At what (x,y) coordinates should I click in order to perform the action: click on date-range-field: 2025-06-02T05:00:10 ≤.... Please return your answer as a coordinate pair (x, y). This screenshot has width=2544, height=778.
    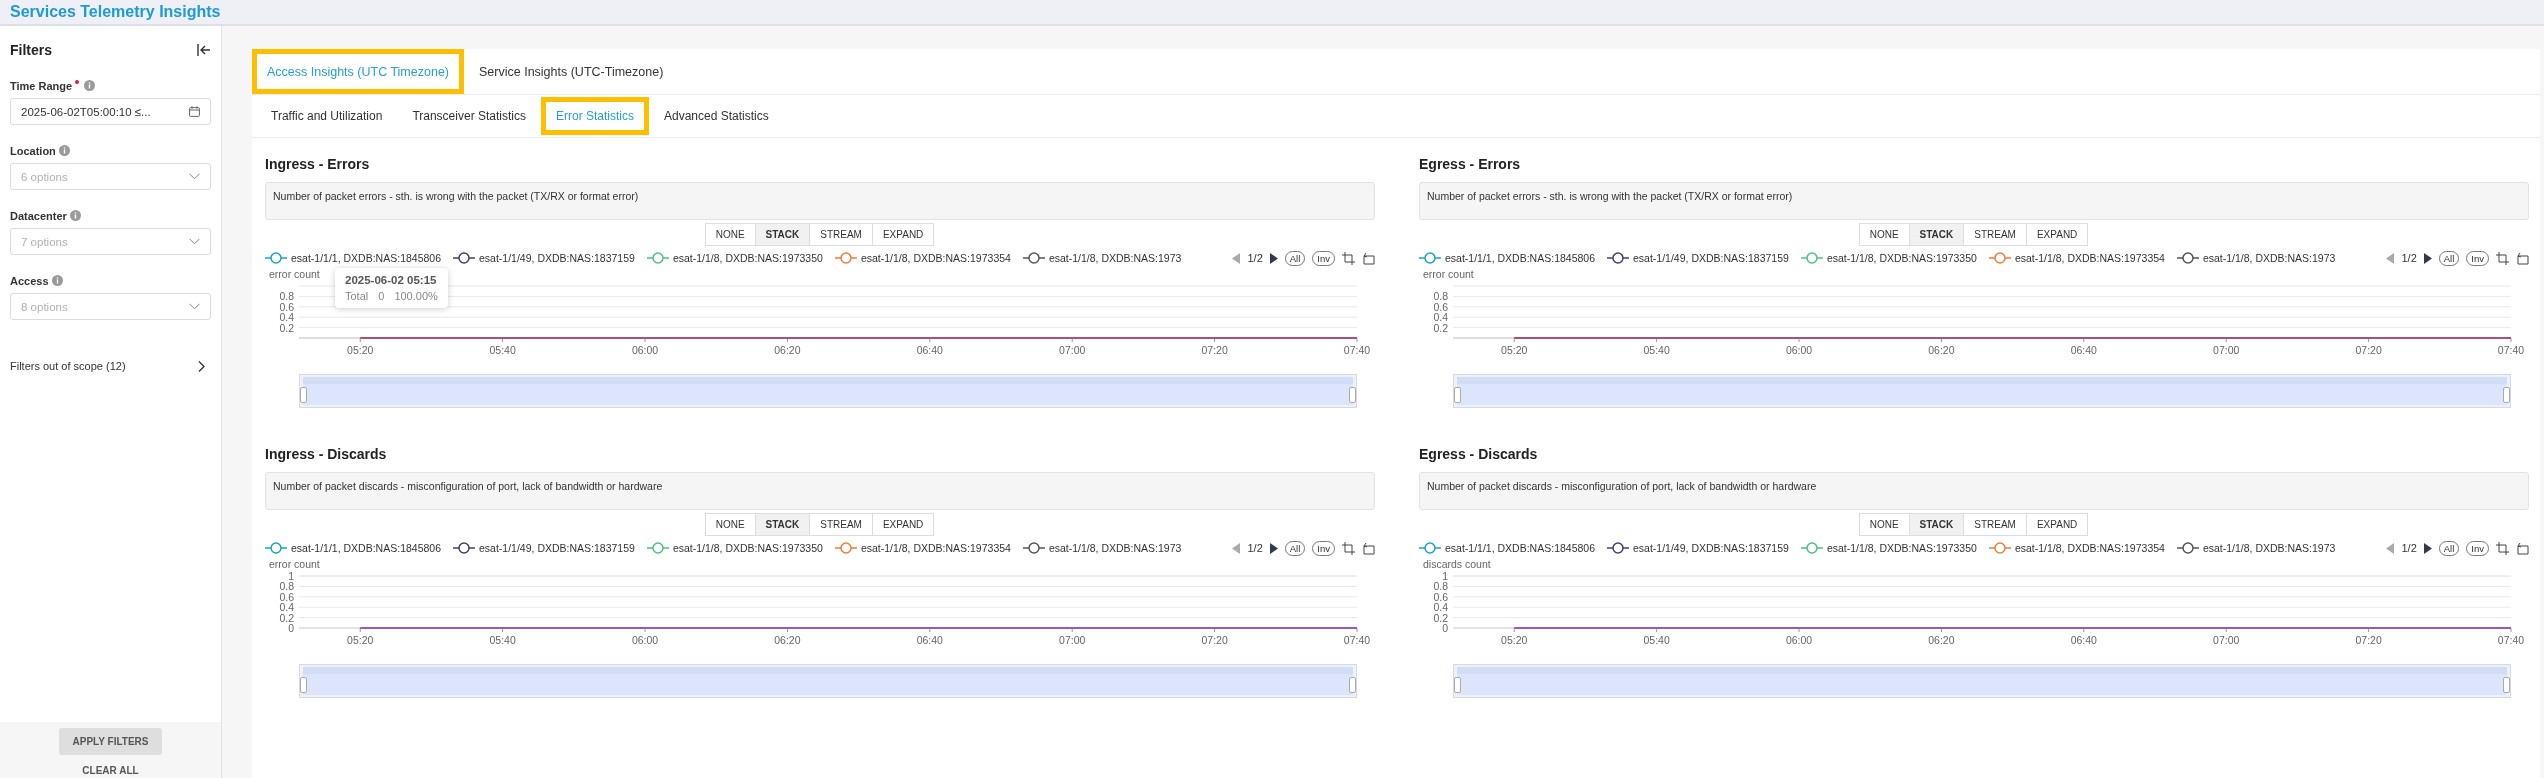
    Looking at the image, I should click on (110, 111).